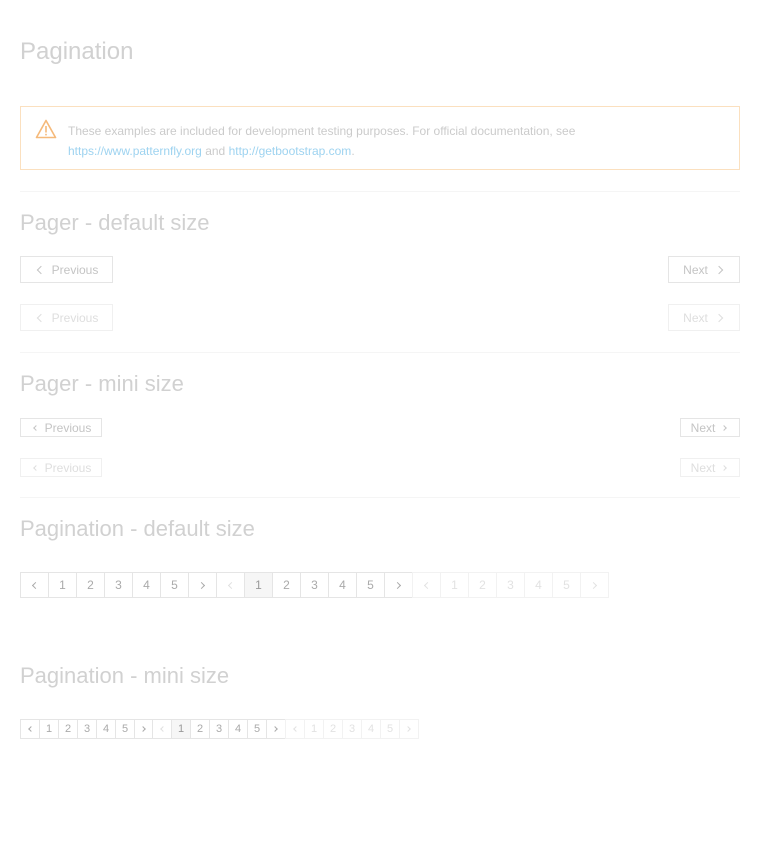 This screenshot has height=866, width=760. What do you see at coordinates (215, 151) in the screenshot?
I see `alert-and: and` at bounding box center [215, 151].